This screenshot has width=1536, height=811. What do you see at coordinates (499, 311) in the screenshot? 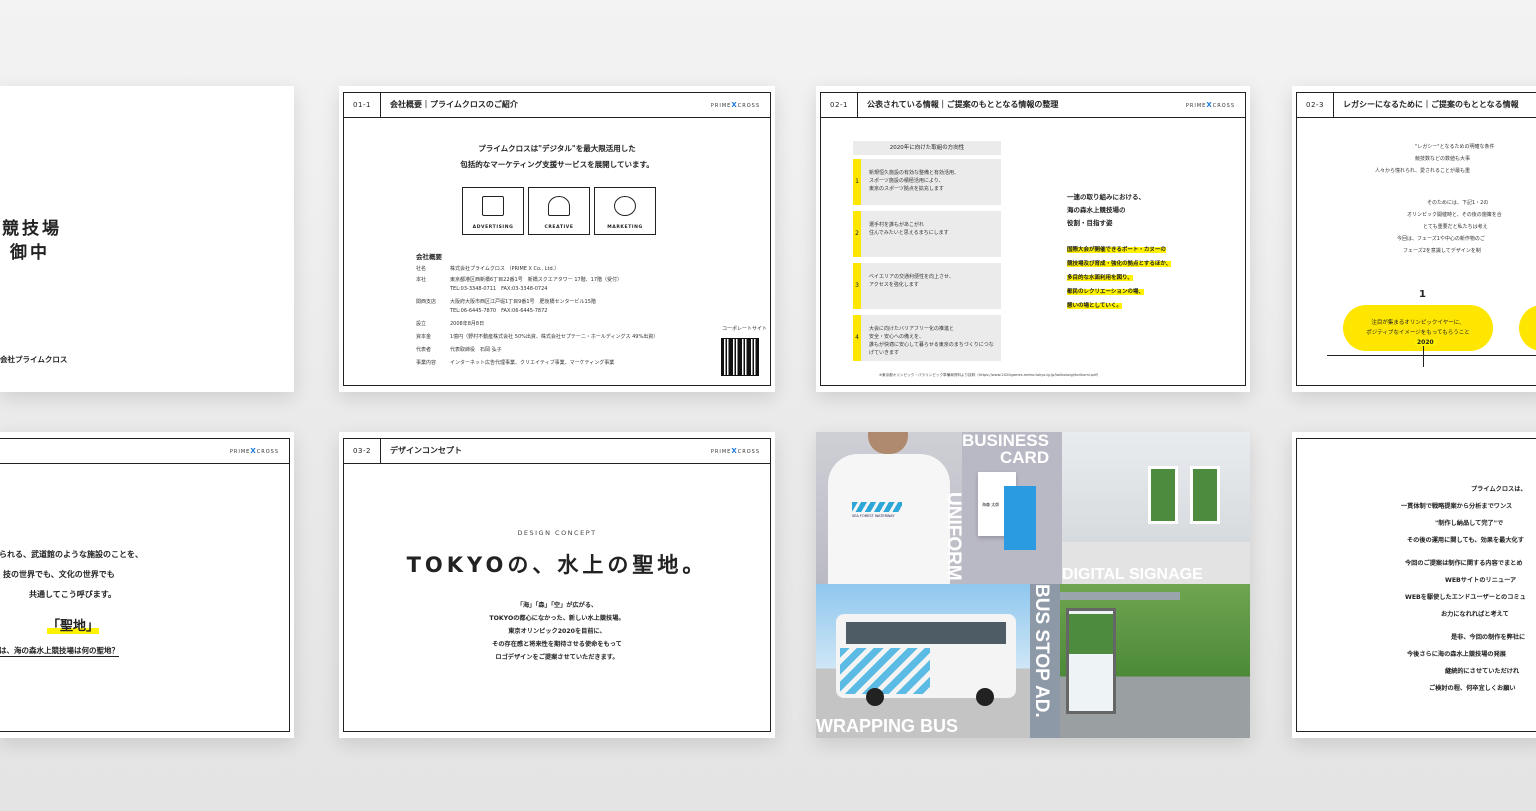
I see `company-row: TEL:06-6445-7870 FAX:06-6445-7872` at bounding box center [499, 311].